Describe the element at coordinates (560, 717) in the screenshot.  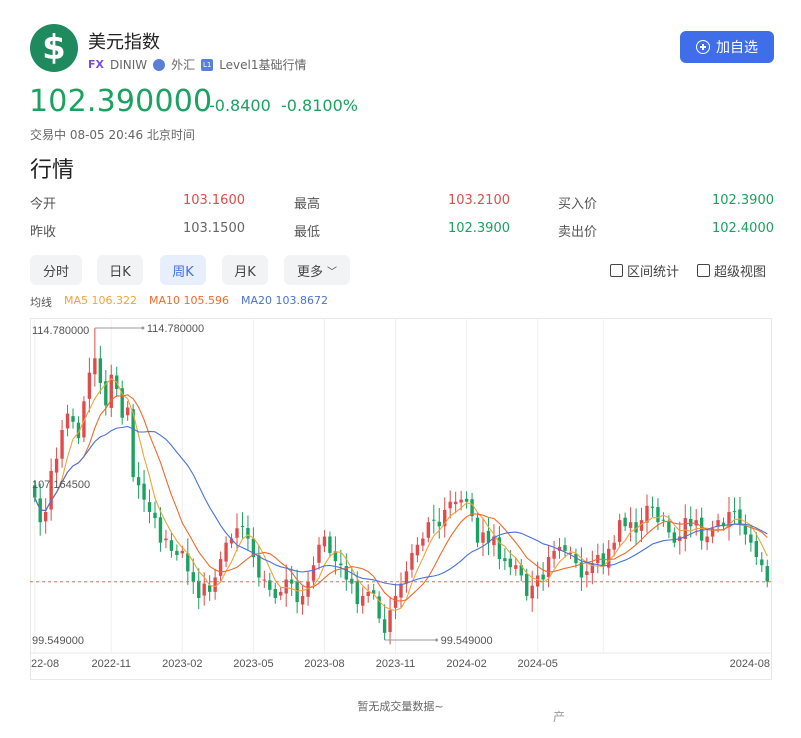
I see `watermark: 产` at that location.